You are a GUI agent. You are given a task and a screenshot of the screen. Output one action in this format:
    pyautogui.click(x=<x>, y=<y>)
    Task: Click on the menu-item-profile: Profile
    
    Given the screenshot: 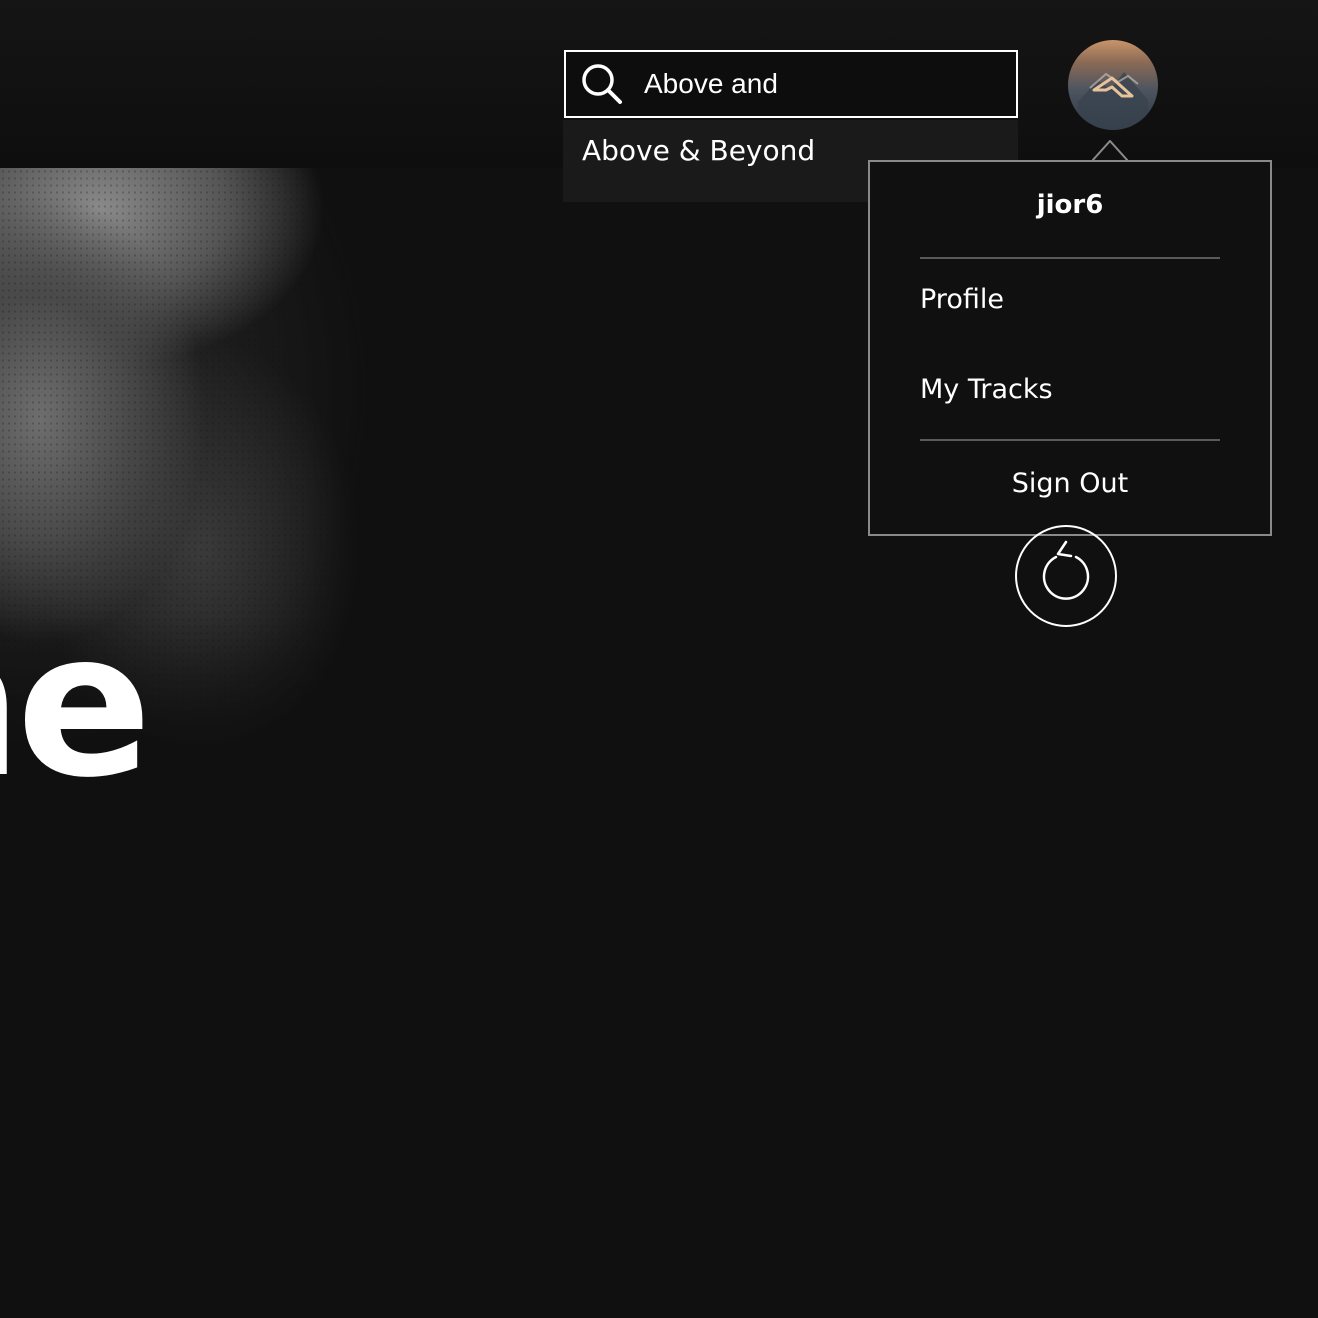 What is the action you would take?
    pyautogui.click(x=962, y=299)
    